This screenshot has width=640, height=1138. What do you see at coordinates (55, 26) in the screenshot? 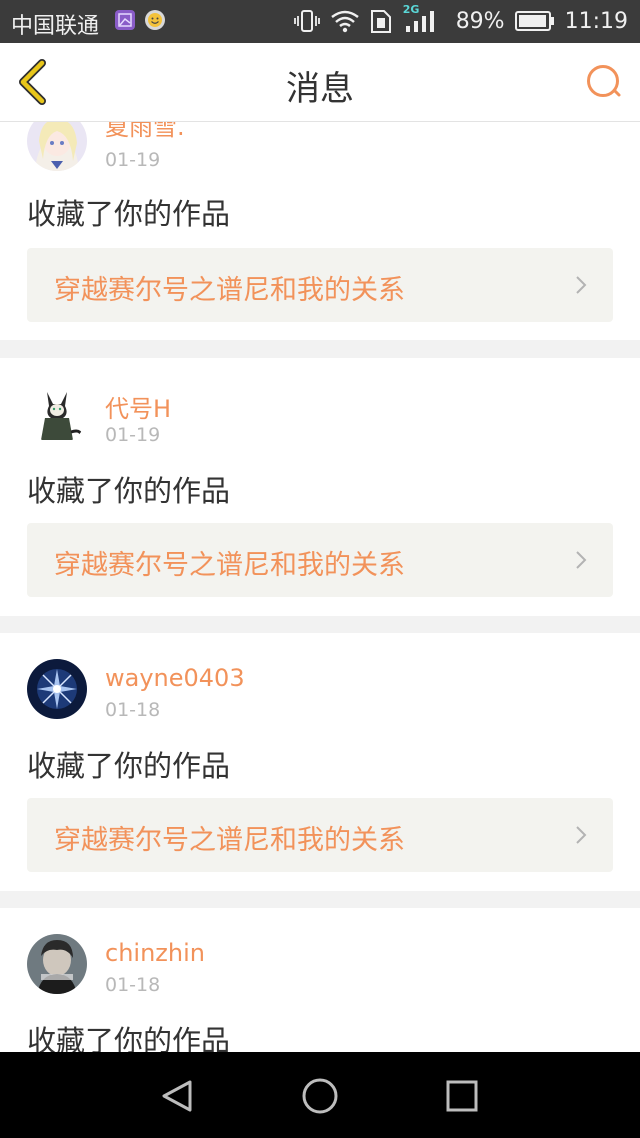
I see `carrier-name: 中国联通` at bounding box center [55, 26].